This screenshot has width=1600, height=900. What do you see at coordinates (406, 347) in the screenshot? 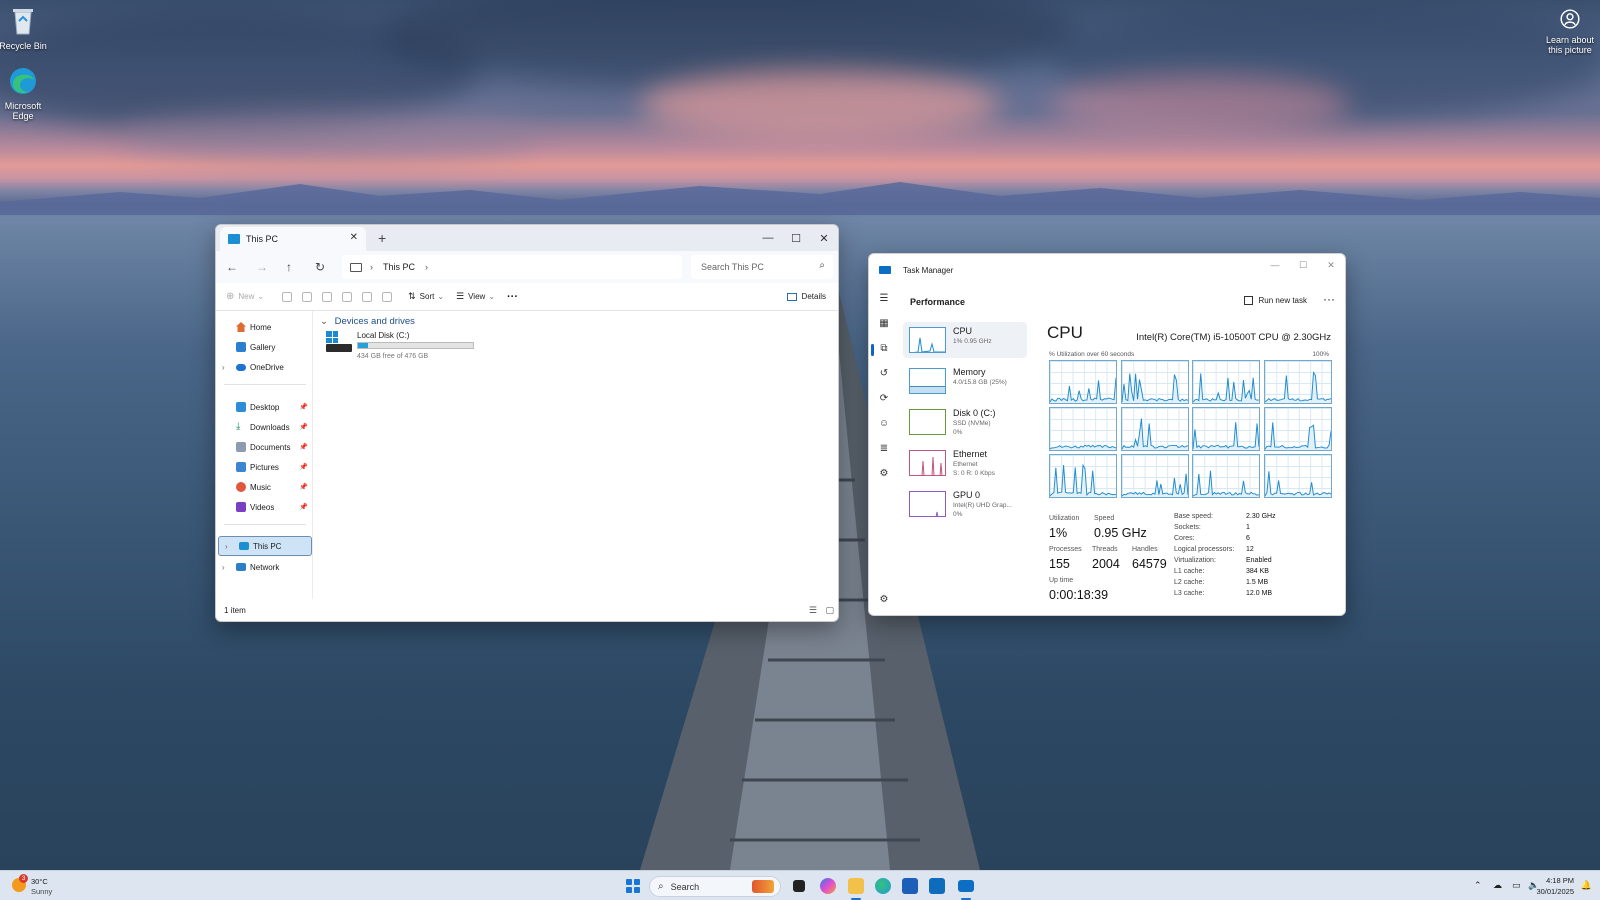
I see `drive-item-c: Local Disk (C:) 434 GB free of 476 GB` at bounding box center [406, 347].